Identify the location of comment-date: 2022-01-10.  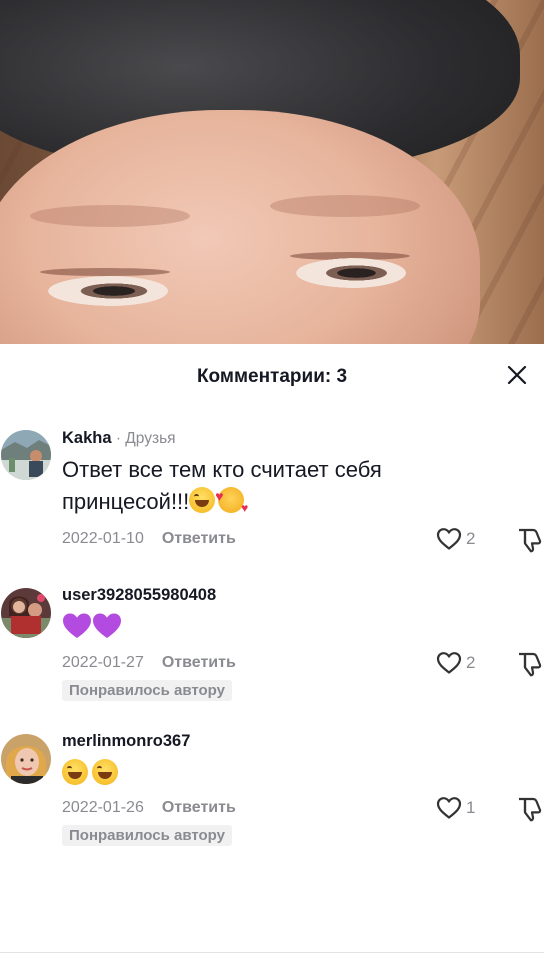
(103, 538).